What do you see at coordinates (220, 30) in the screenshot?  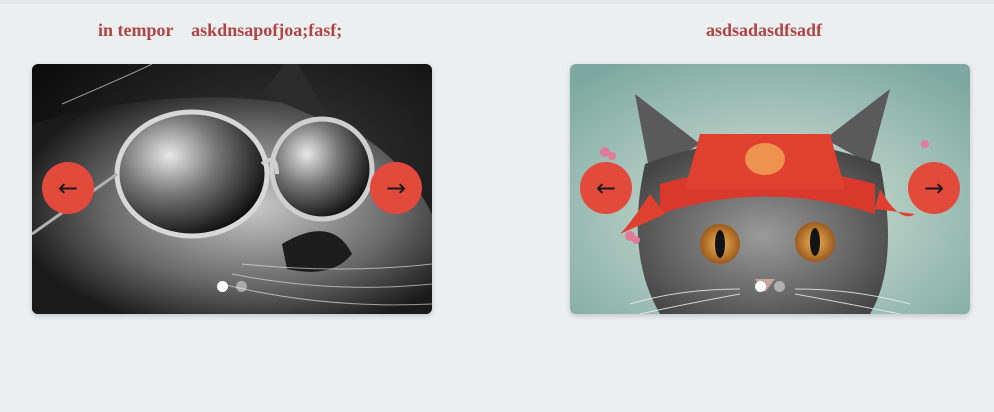 I see `carousel-title-left: in tempor askdnsapofjoa;fasf;` at bounding box center [220, 30].